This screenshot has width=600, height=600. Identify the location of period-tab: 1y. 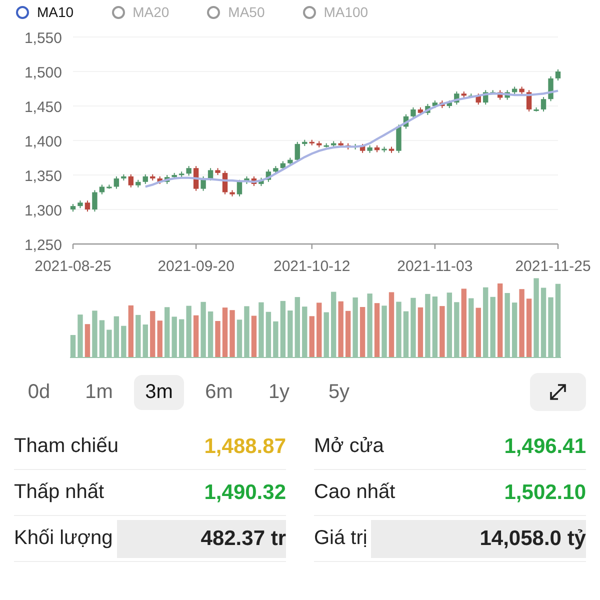
(279, 392).